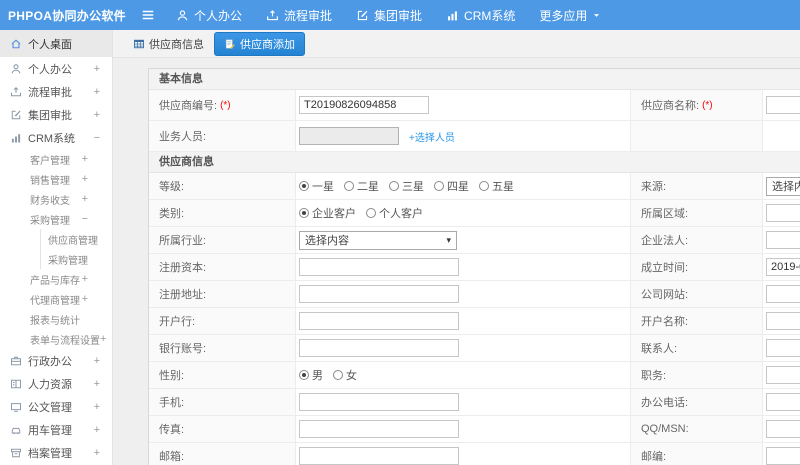 The height and width of the screenshot is (465, 800). I want to click on form-row: 注册资本: 成立时间:, so click(474, 267).